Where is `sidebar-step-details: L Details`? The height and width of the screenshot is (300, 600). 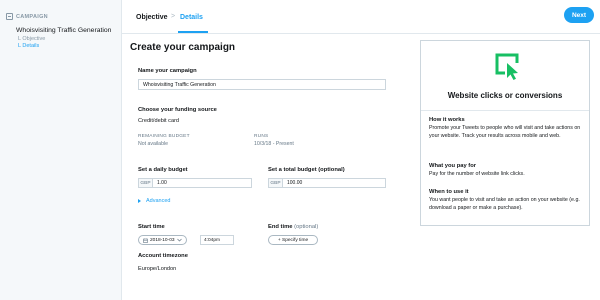 sidebar-step-details: L Details is located at coordinates (28, 46).